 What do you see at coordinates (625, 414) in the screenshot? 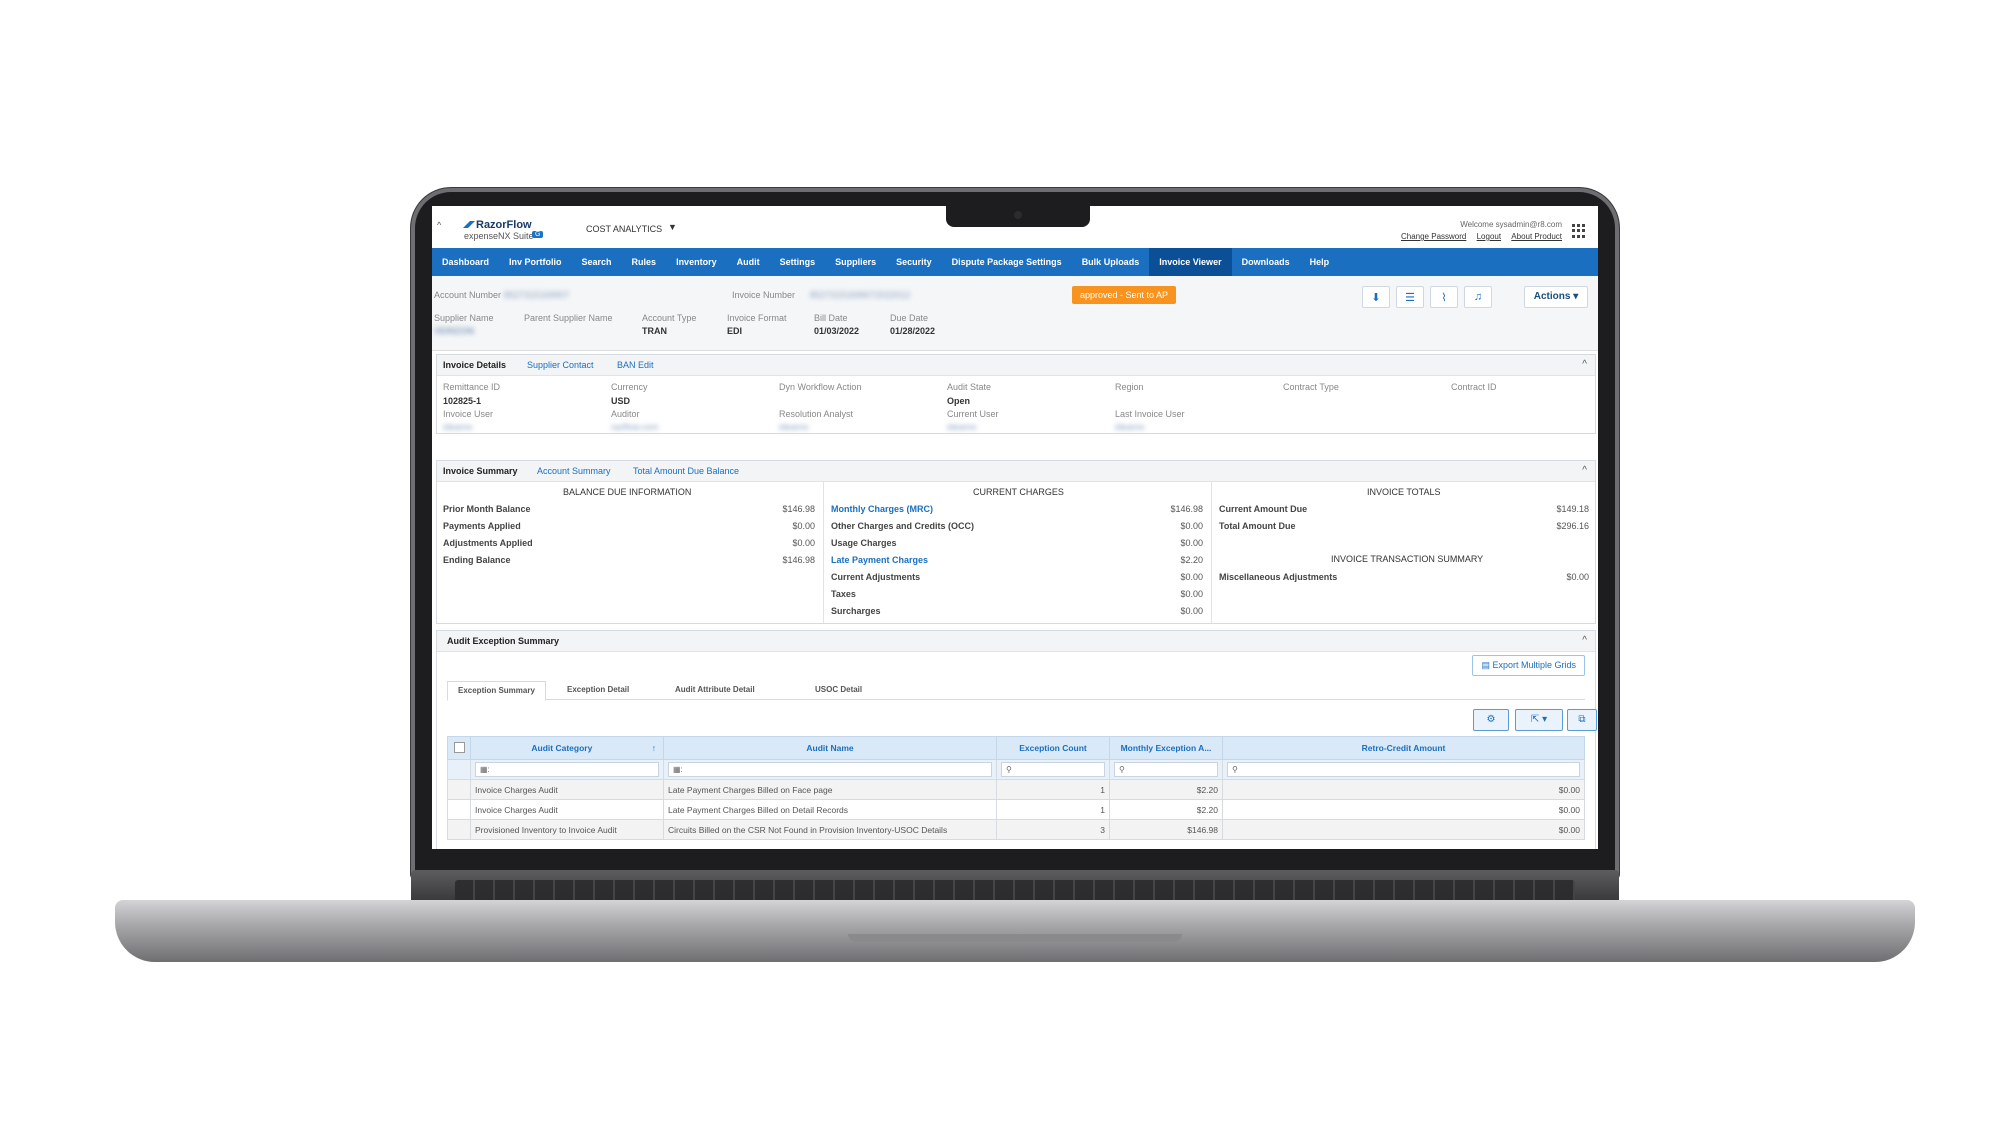
I see `auditor-label: Auditor` at bounding box center [625, 414].